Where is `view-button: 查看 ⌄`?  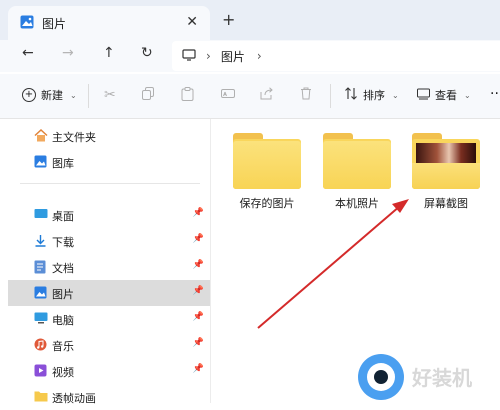
view-button: 查看 ⌄ is located at coordinates (444, 95).